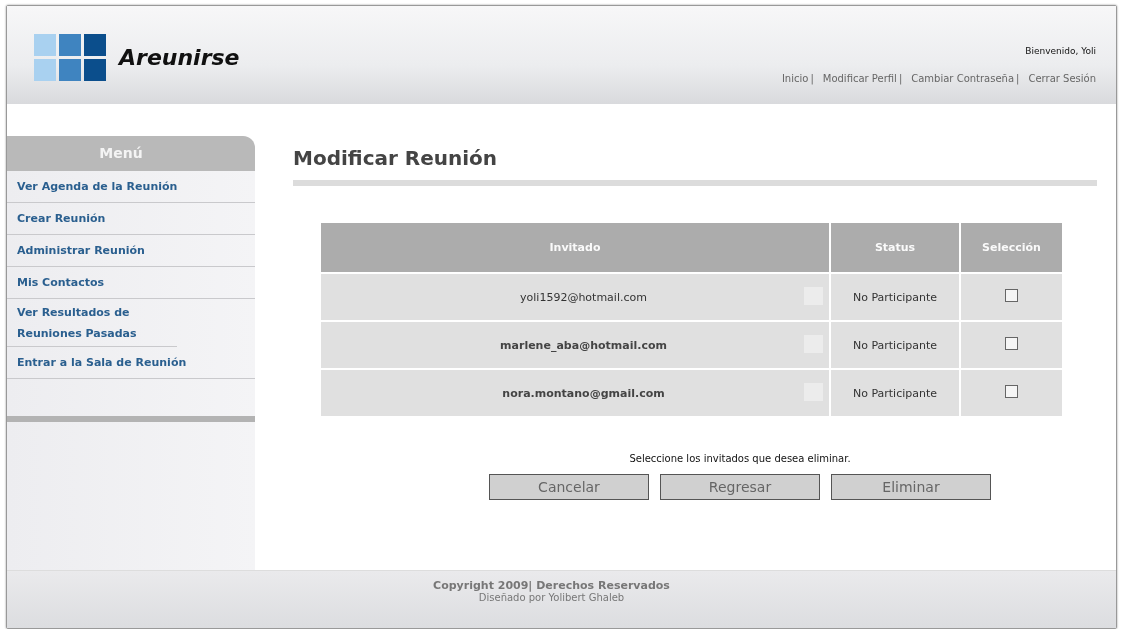 This screenshot has height=630, width=1123. Describe the element at coordinates (70, 57) in the screenshot. I see `logo-grid-icon` at that location.